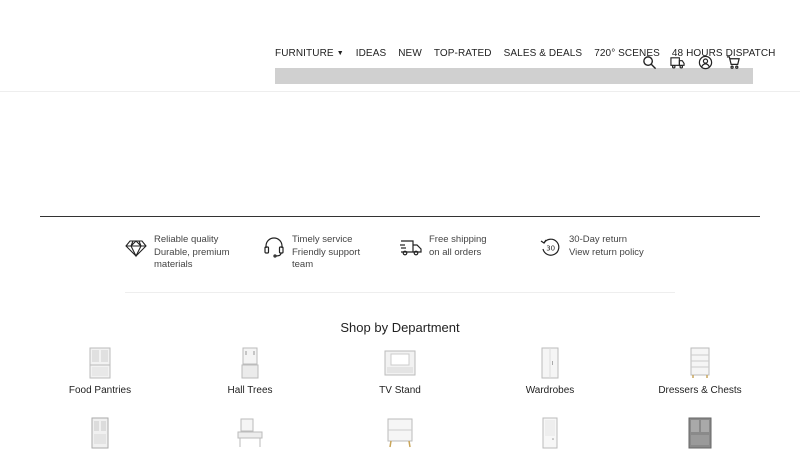 This screenshot has height=450, width=800. What do you see at coordinates (322, 239) in the screenshot?
I see `feature-service-title: Timely service` at bounding box center [322, 239].